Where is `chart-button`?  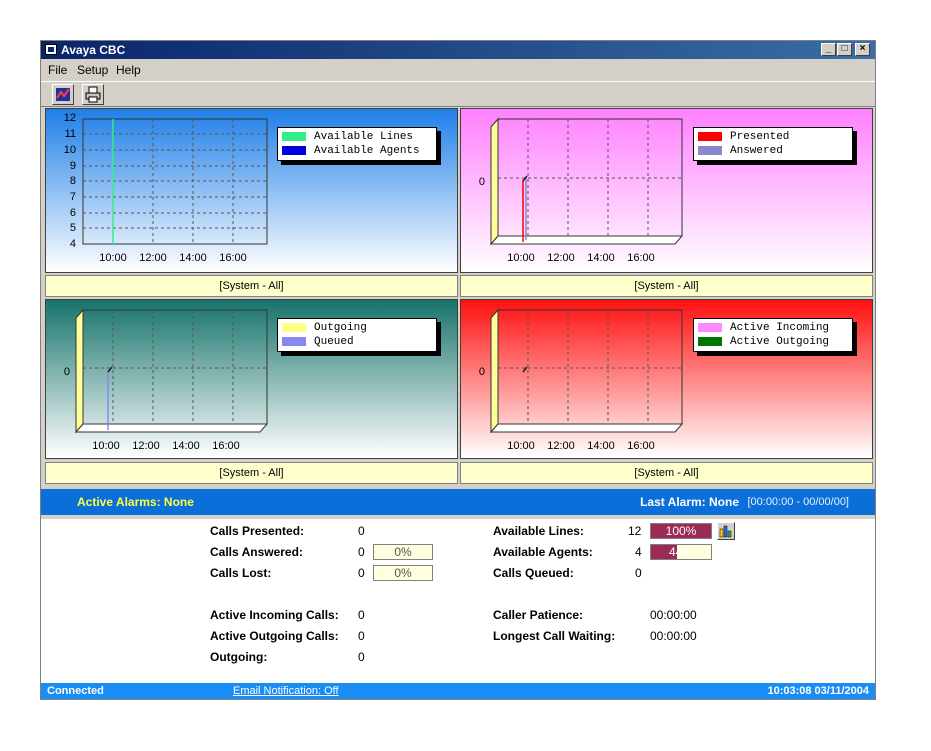
chart-button is located at coordinates (63, 94).